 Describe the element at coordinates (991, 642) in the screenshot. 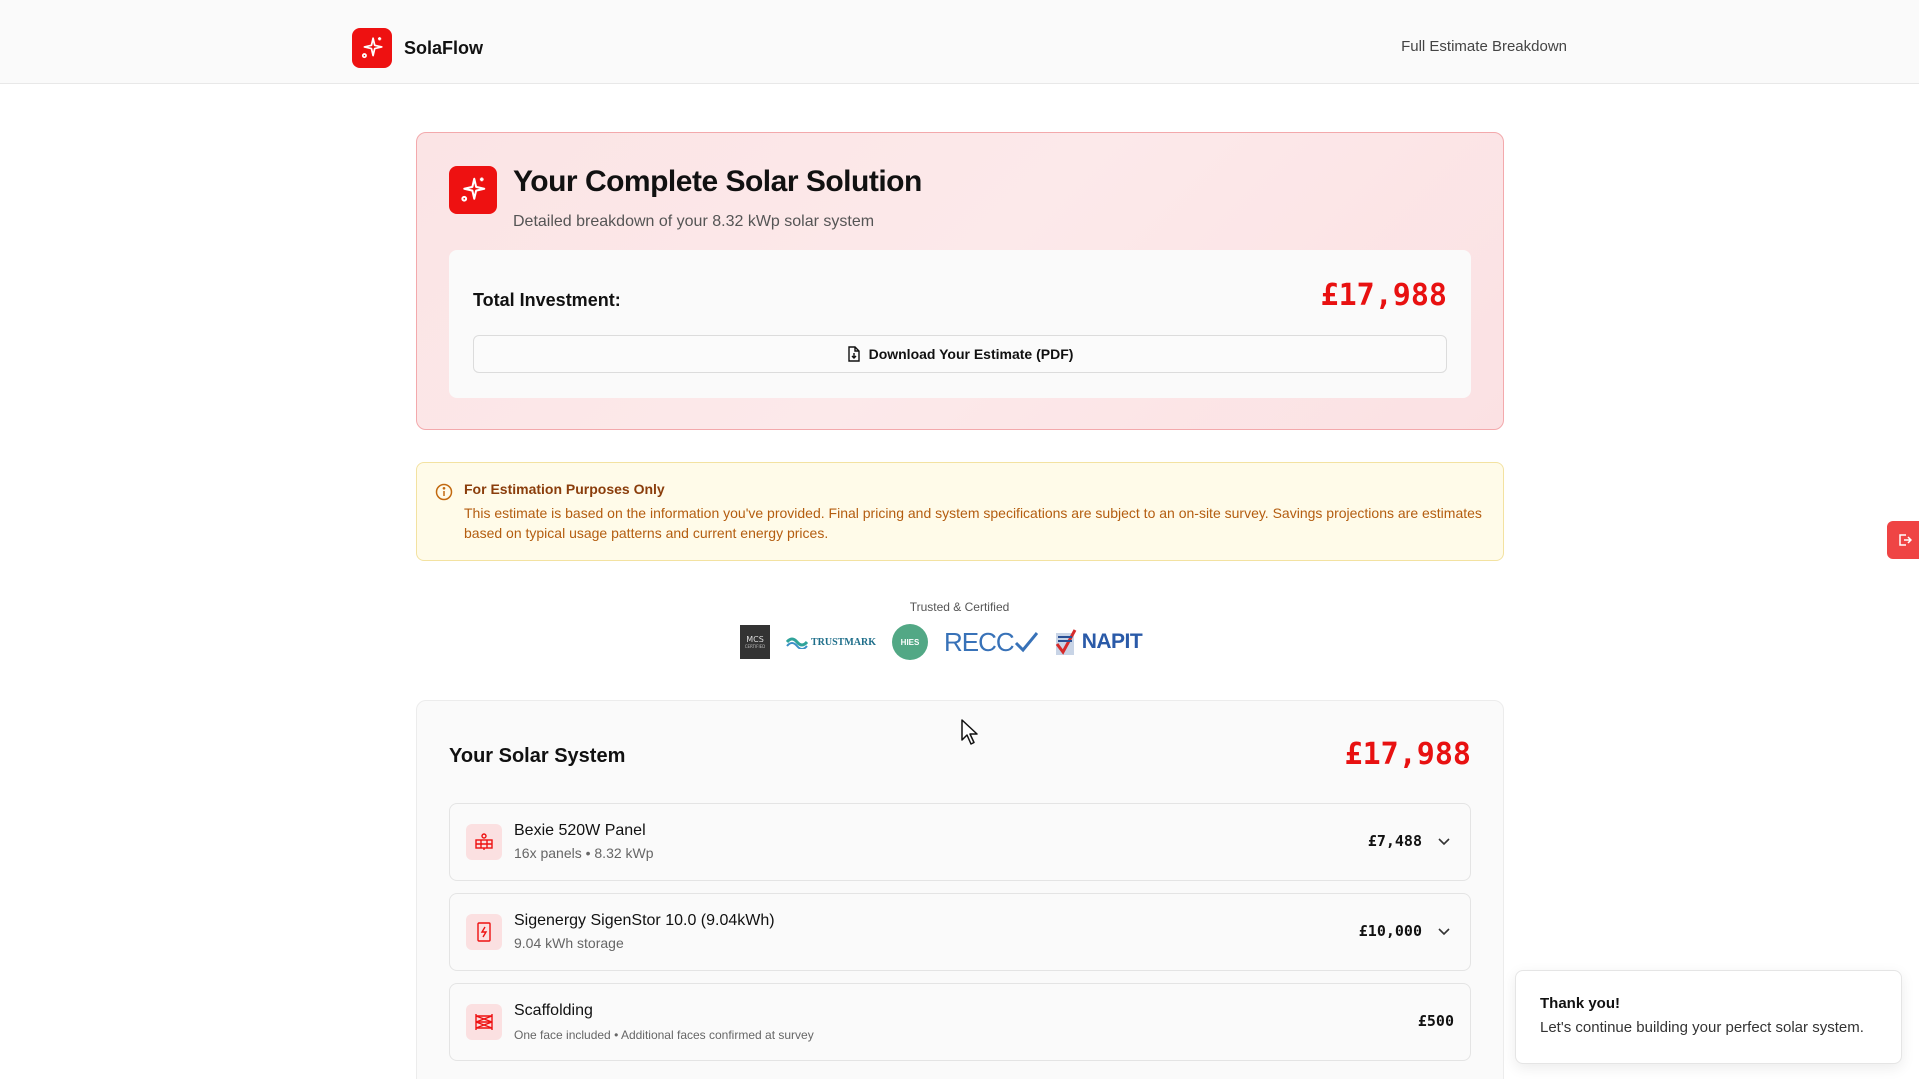

I see `recc-logo: RECC` at that location.